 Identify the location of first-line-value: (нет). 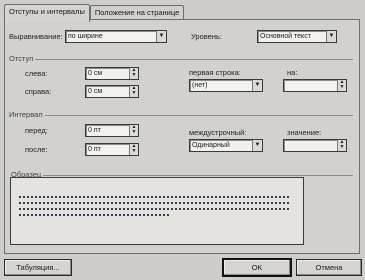
(200, 85).